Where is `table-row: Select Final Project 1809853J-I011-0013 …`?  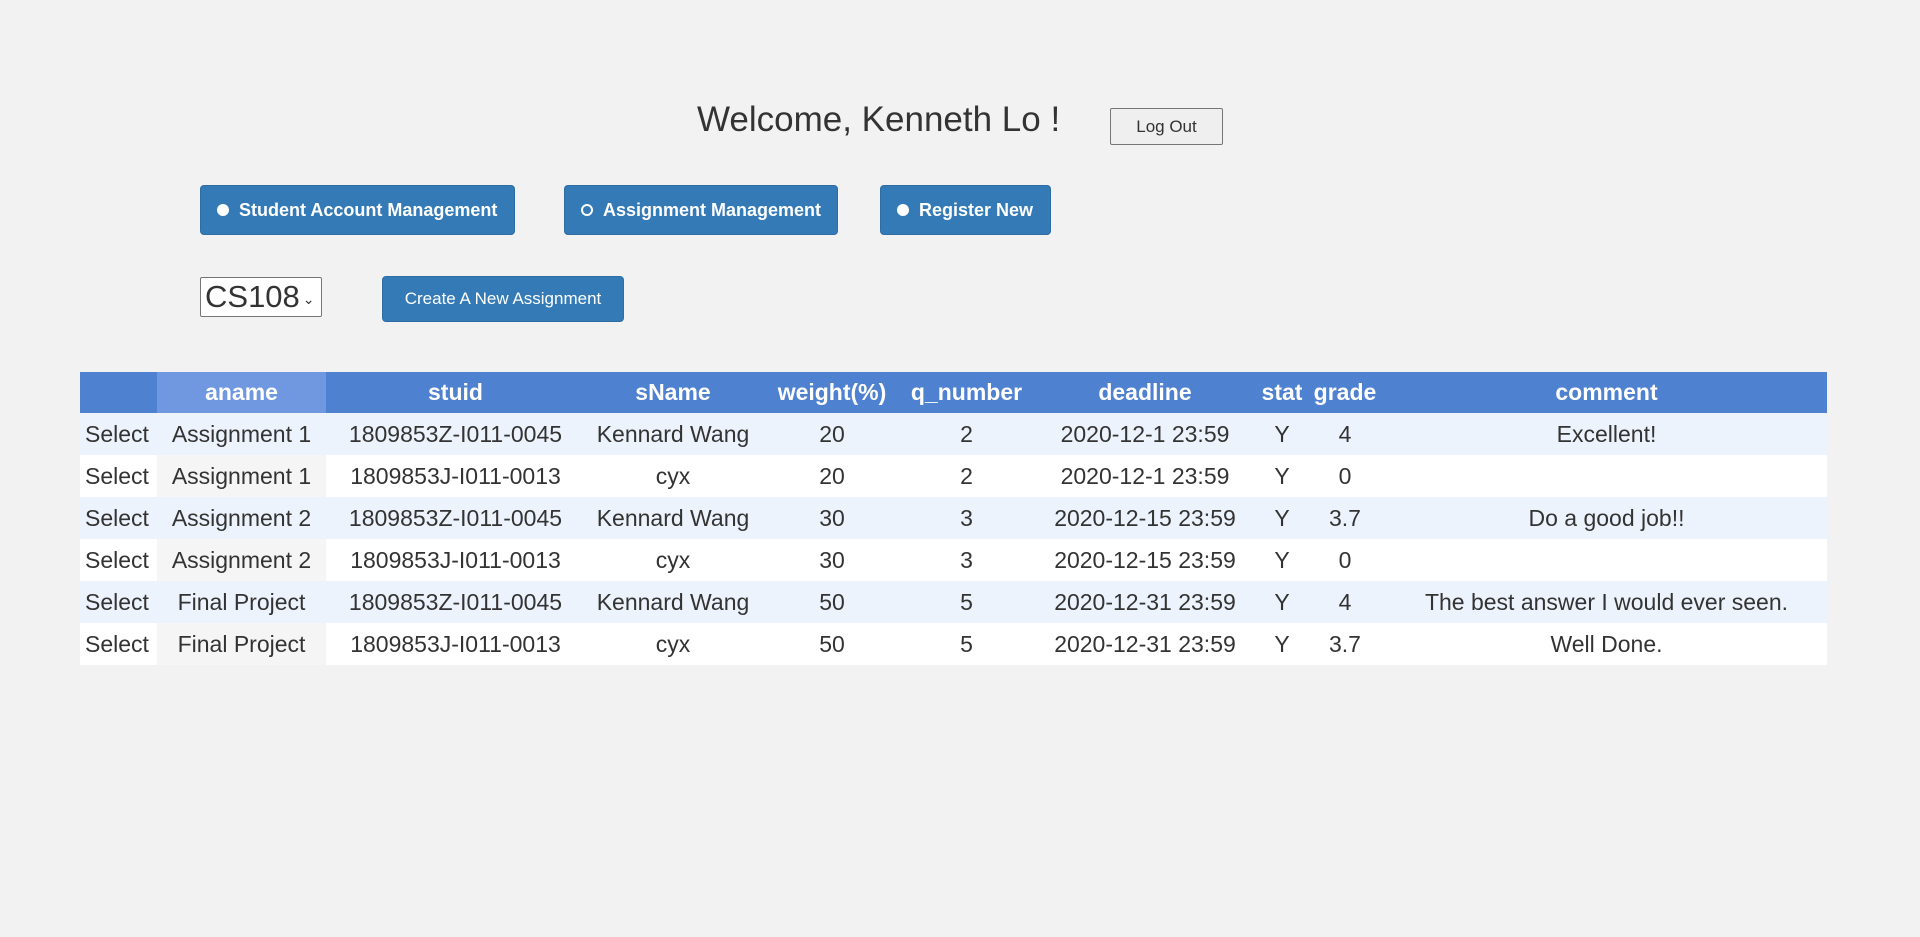 table-row: Select Final Project 1809853J-I011-0013 … is located at coordinates (953, 644).